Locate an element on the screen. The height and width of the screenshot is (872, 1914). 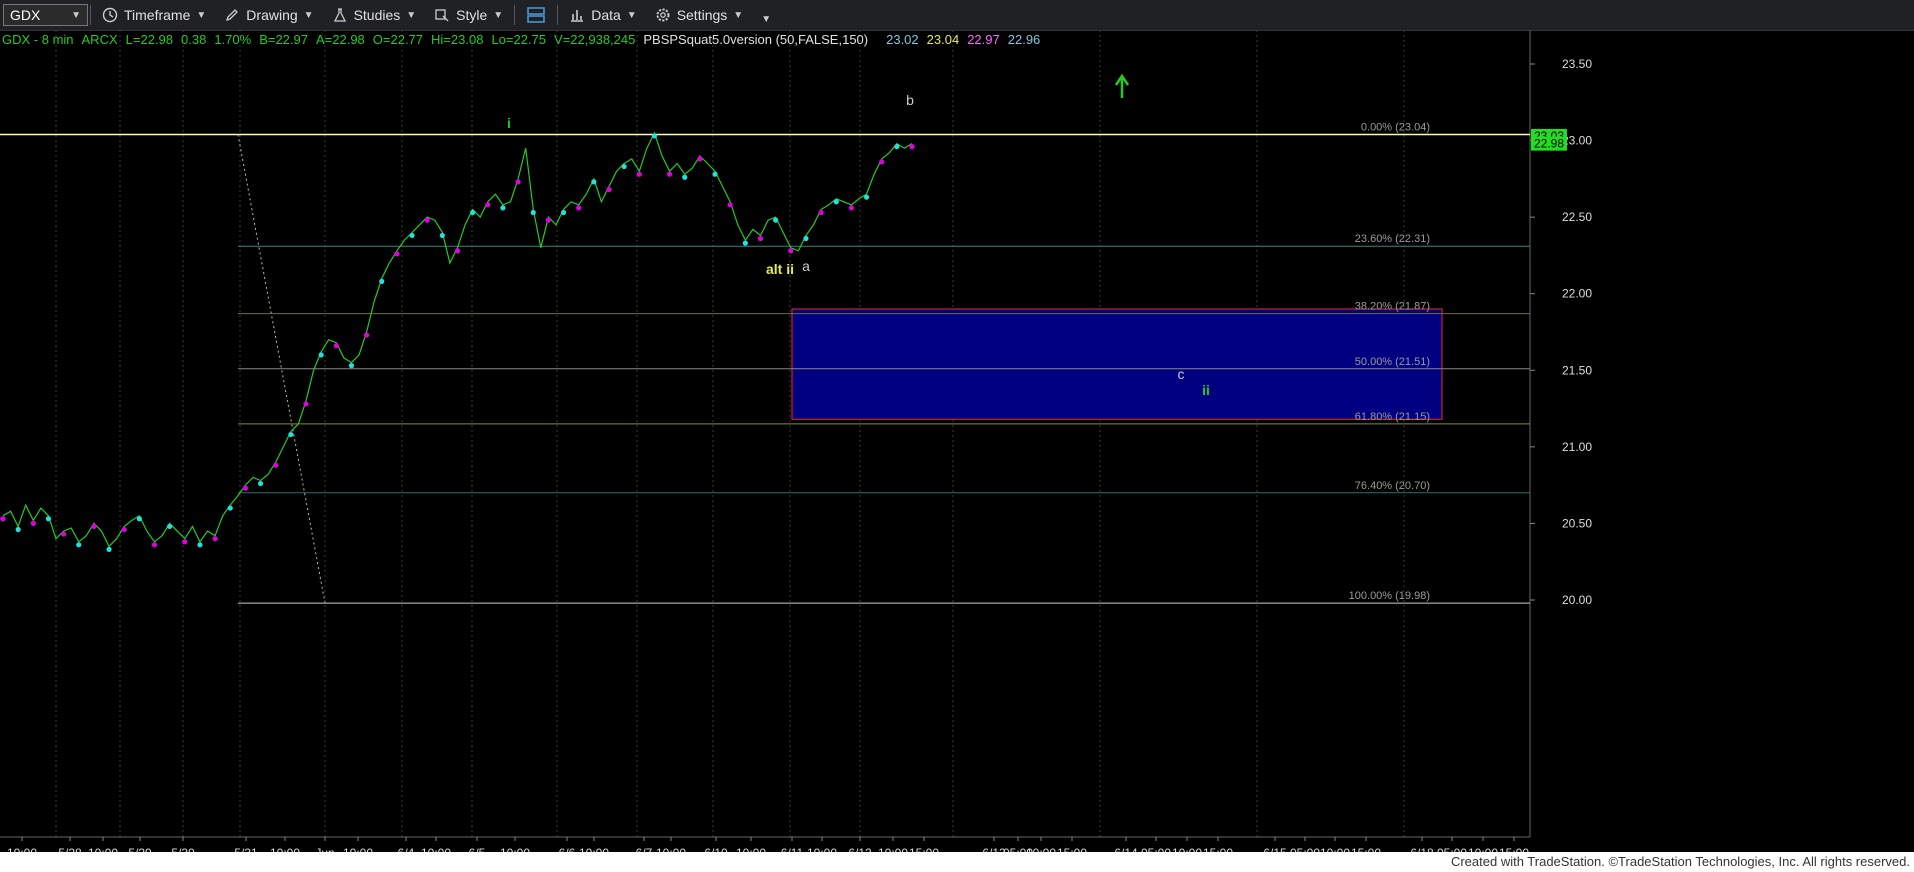
timeframe-menu: Timeframe ▼ is located at coordinates (154, 15).